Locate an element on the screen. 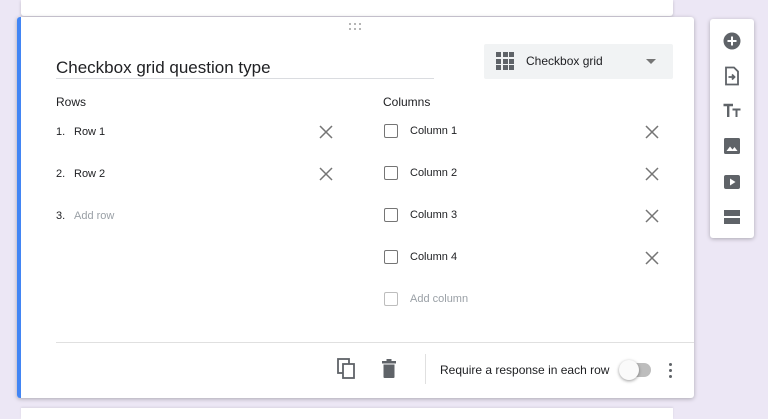  add-title-icon is located at coordinates (732, 111).